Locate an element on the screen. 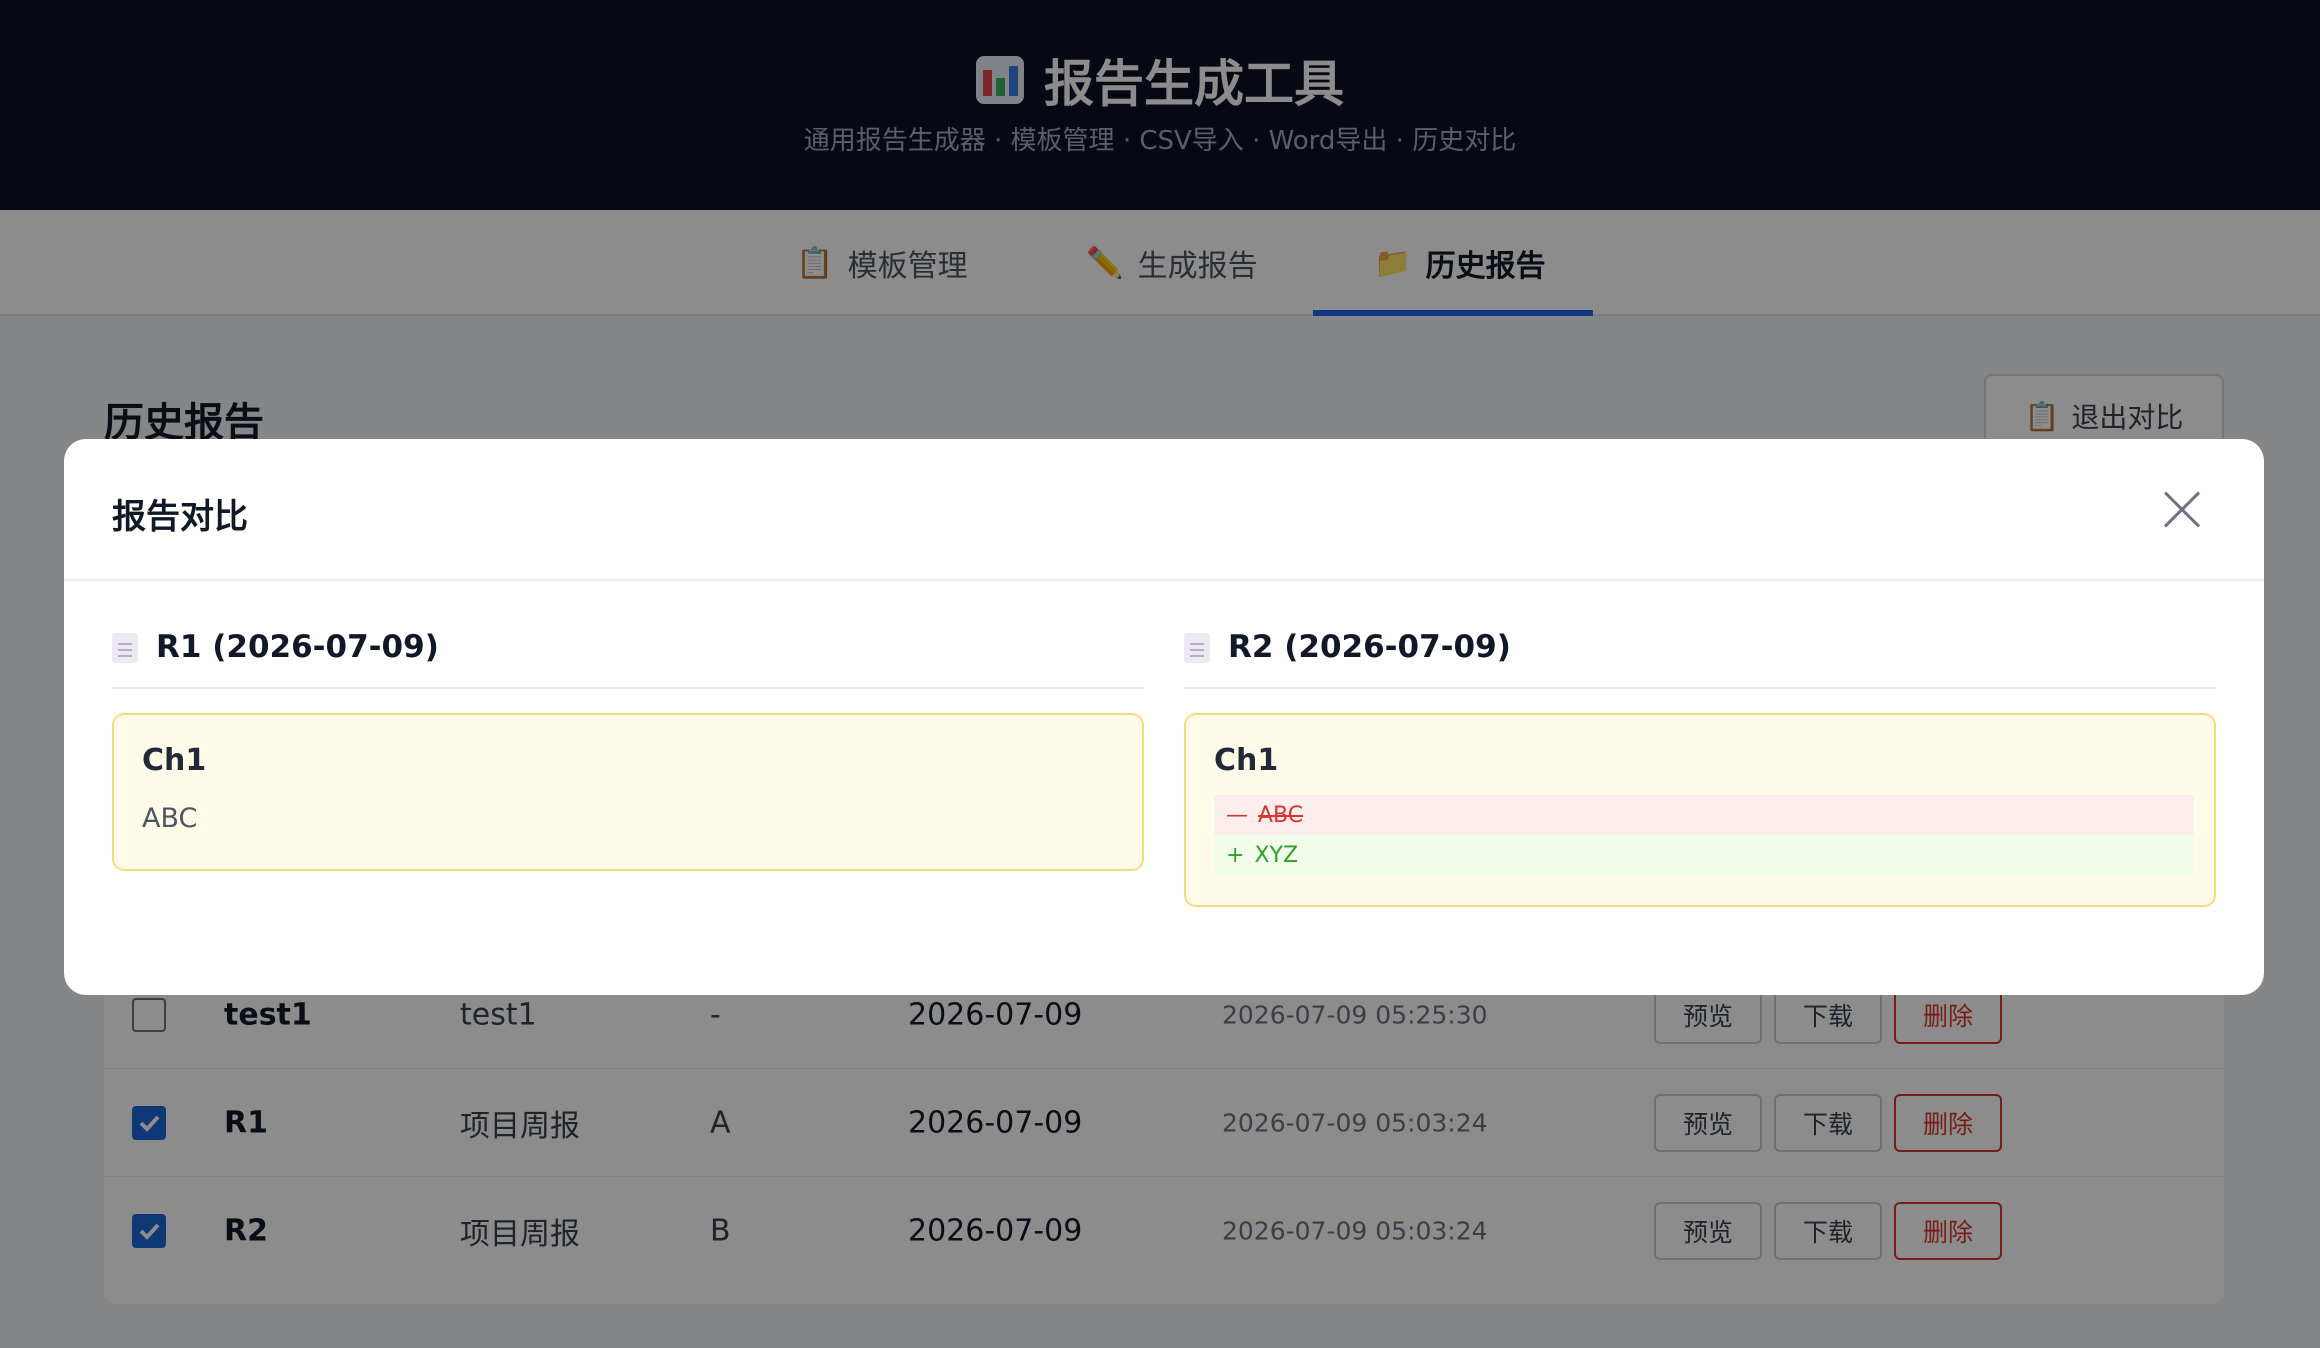  chapter-content: ABC is located at coordinates (170, 818).